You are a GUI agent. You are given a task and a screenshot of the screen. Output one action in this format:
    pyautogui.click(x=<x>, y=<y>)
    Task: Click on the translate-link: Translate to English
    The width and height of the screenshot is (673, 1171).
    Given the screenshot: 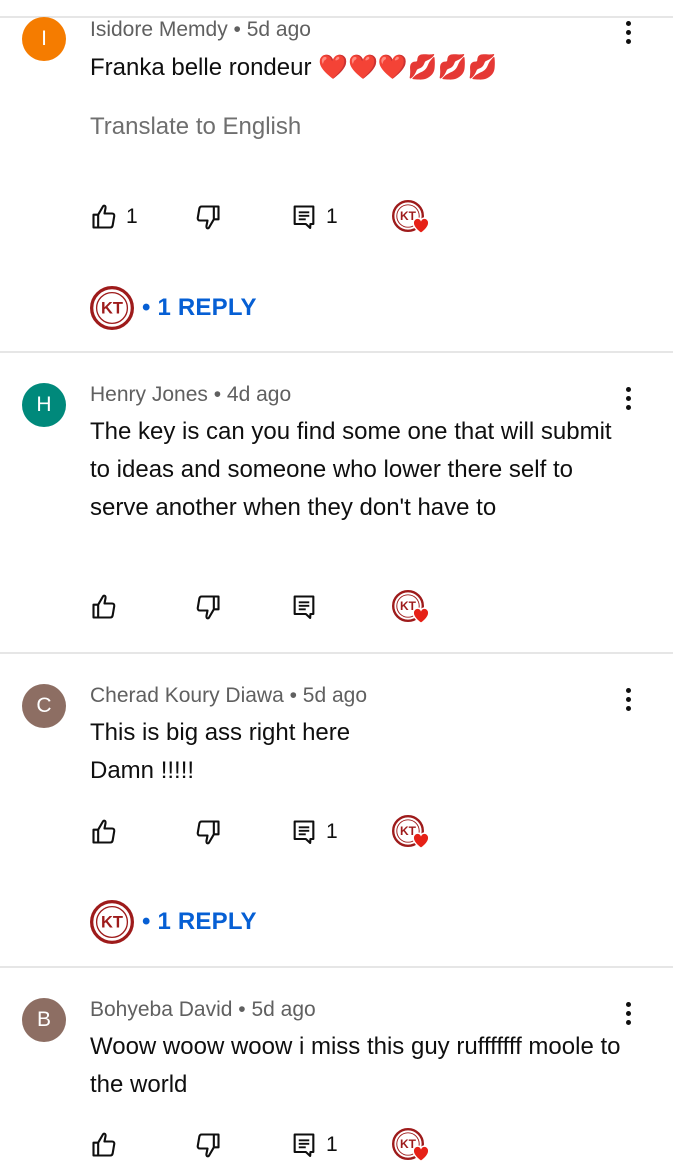 What is the action you would take?
    pyautogui.click(x=195, y=127)
    